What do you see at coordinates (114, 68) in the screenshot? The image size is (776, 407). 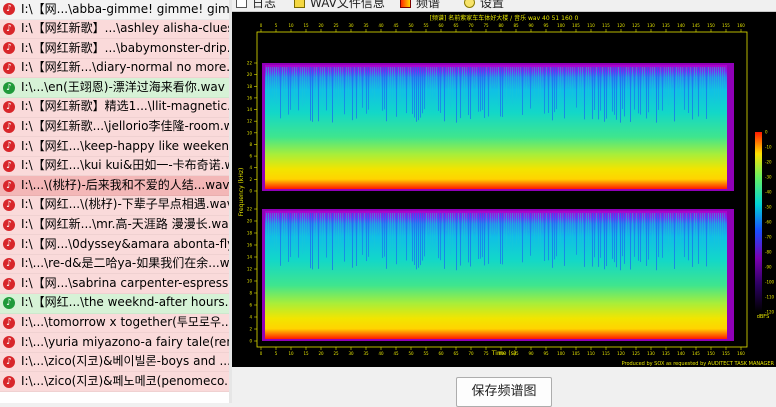 I see `file-list-item: ♪ I:\【网红新...\diary-normal no more.wav` at bounding box center [114, 68].